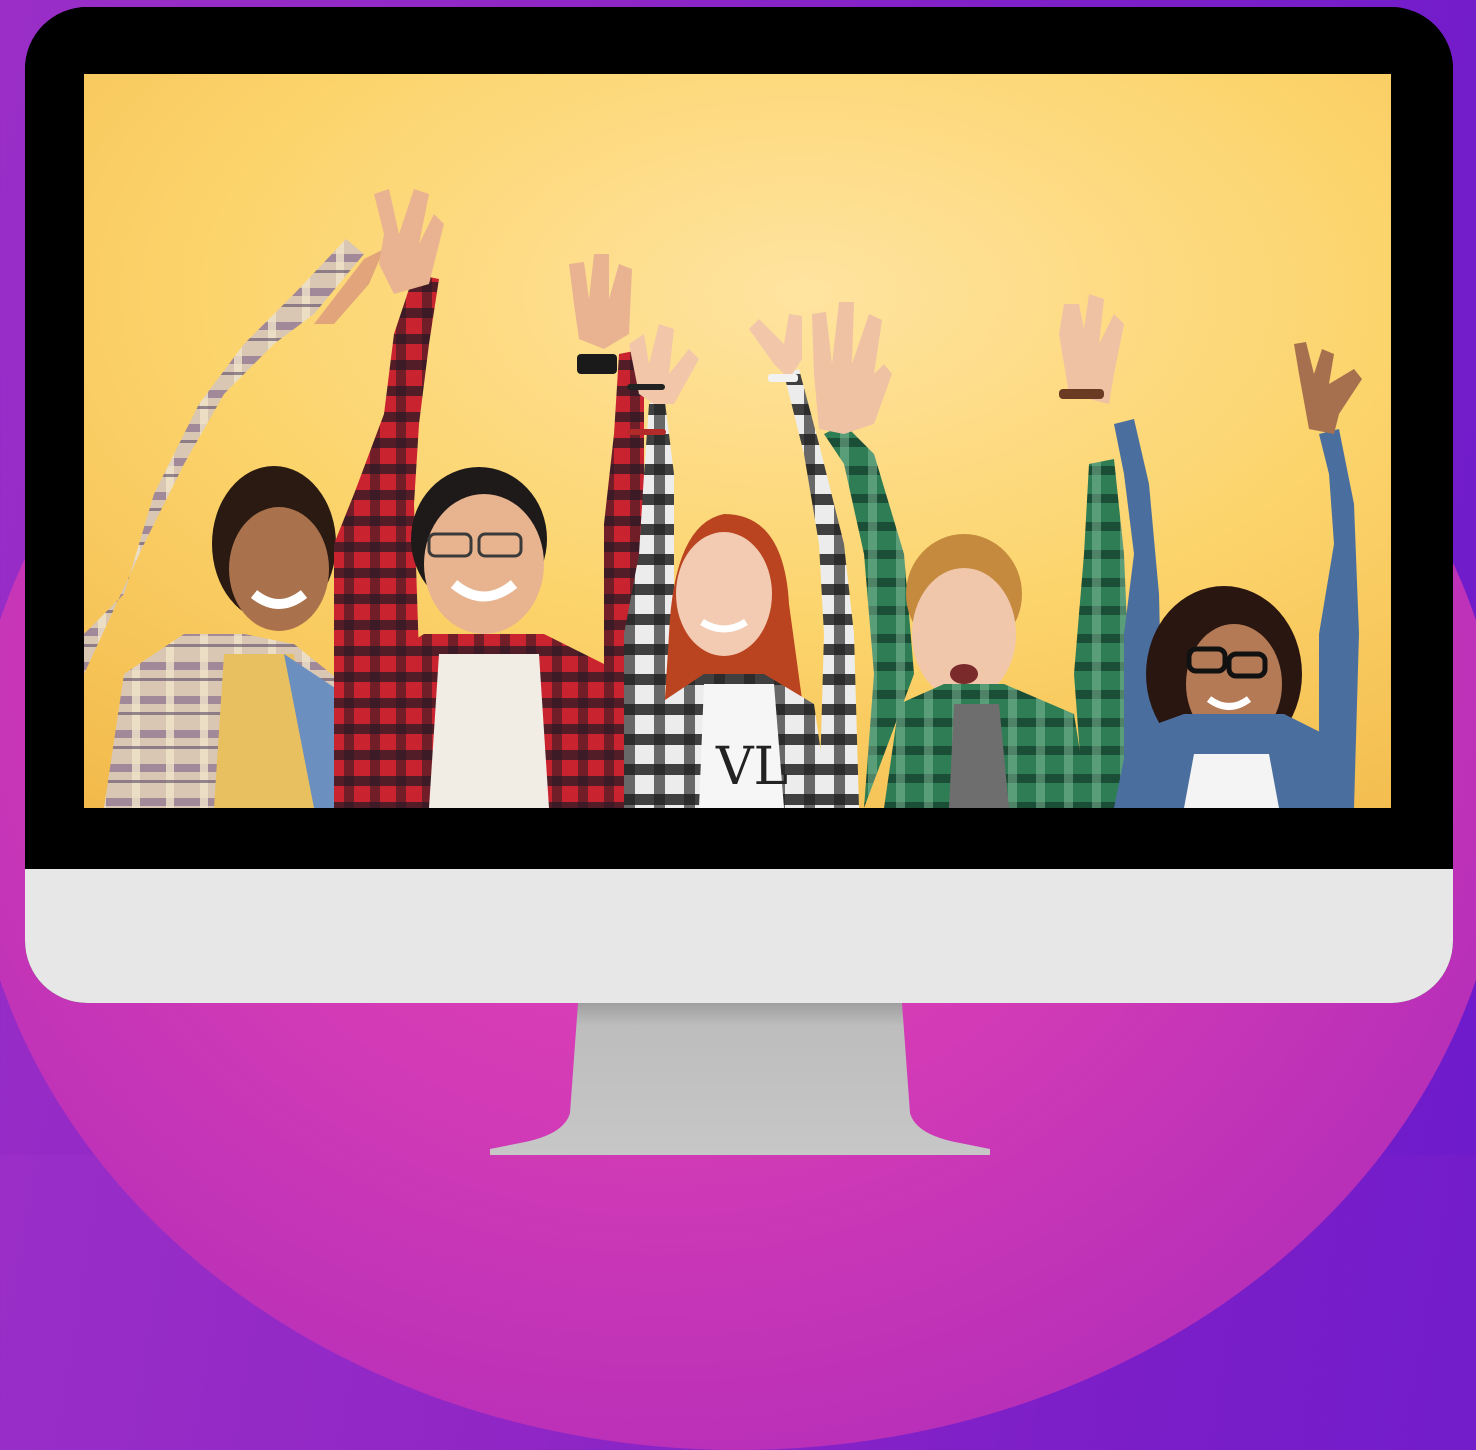  Describe the element at coordinates (739, 936) in the screenshot. I see `monitor-chin` at that location.